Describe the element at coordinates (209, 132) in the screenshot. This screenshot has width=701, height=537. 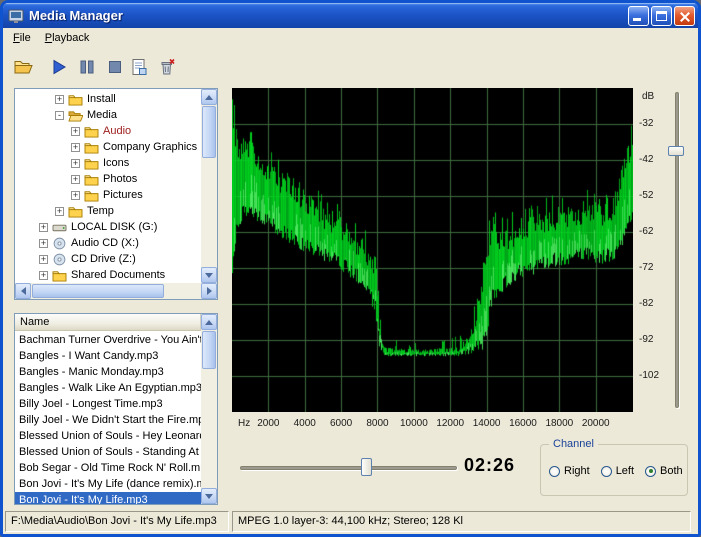
I see `tree-scrollbar-thumb` at that location.